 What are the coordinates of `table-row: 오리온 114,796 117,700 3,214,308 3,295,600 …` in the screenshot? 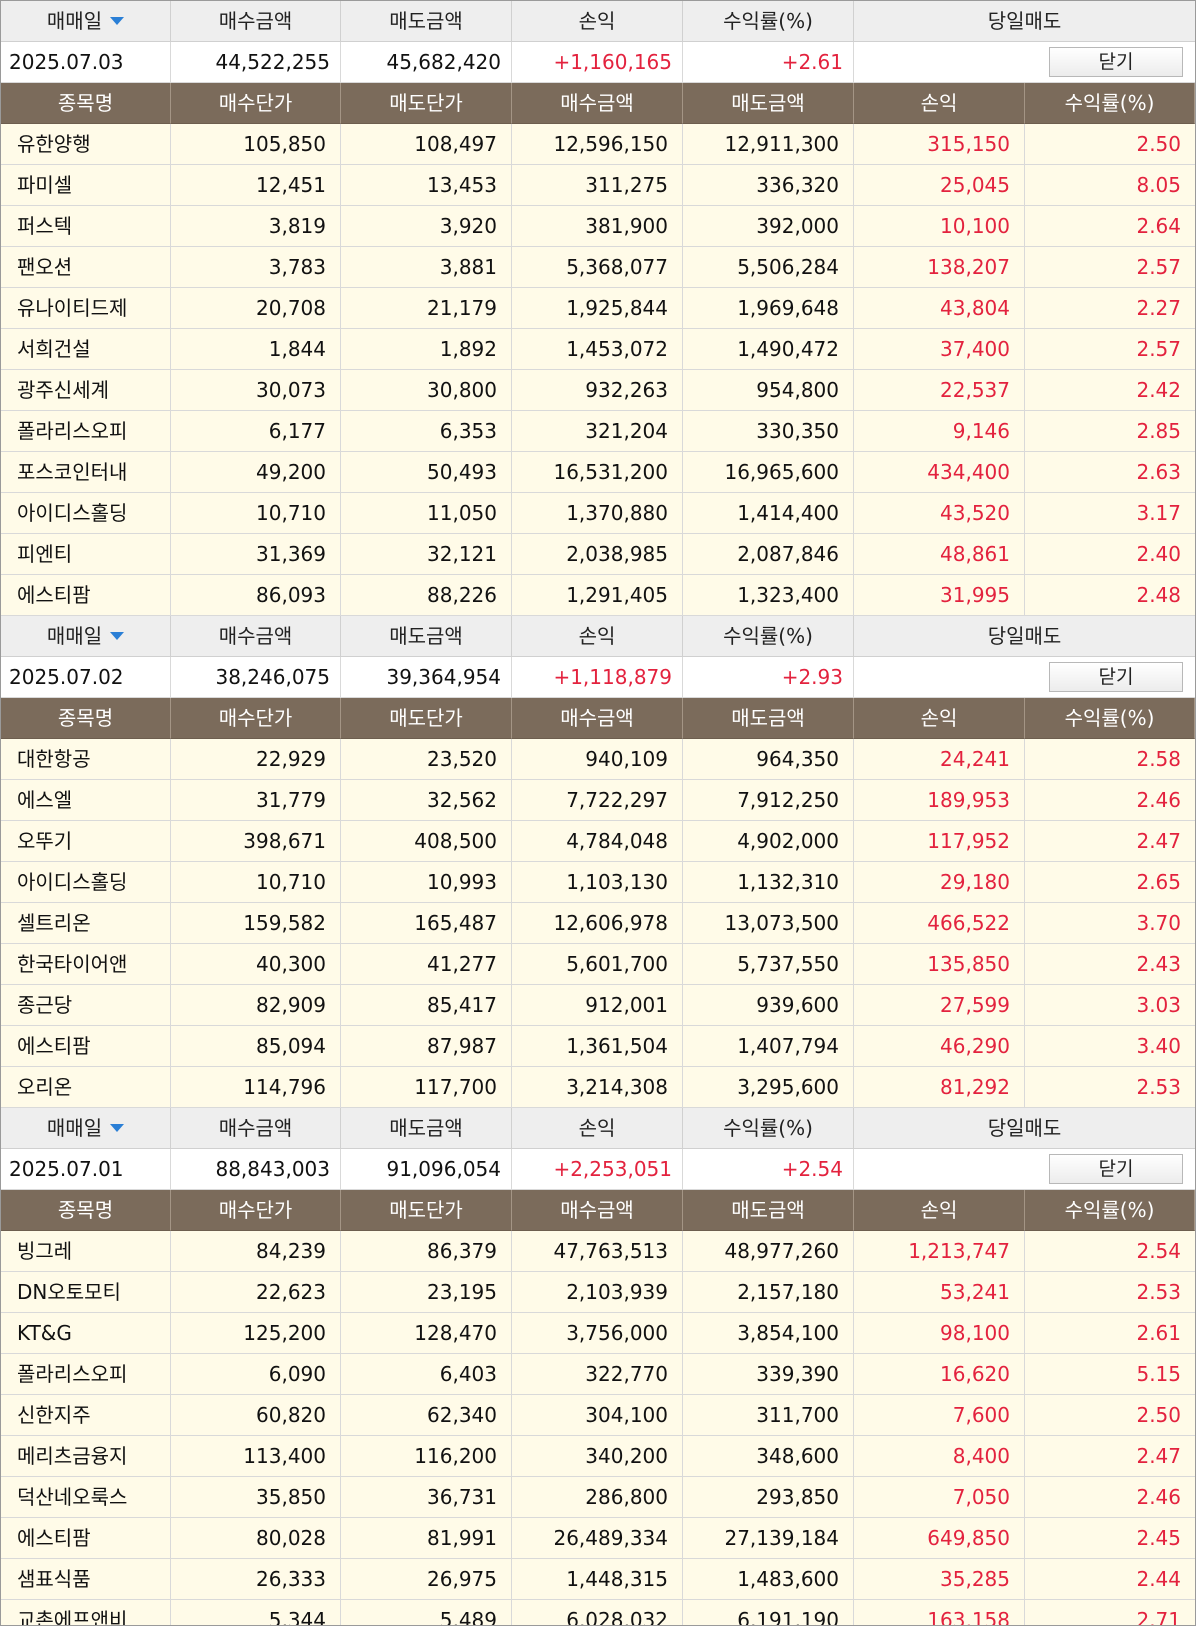 It's located at (598, 1087).